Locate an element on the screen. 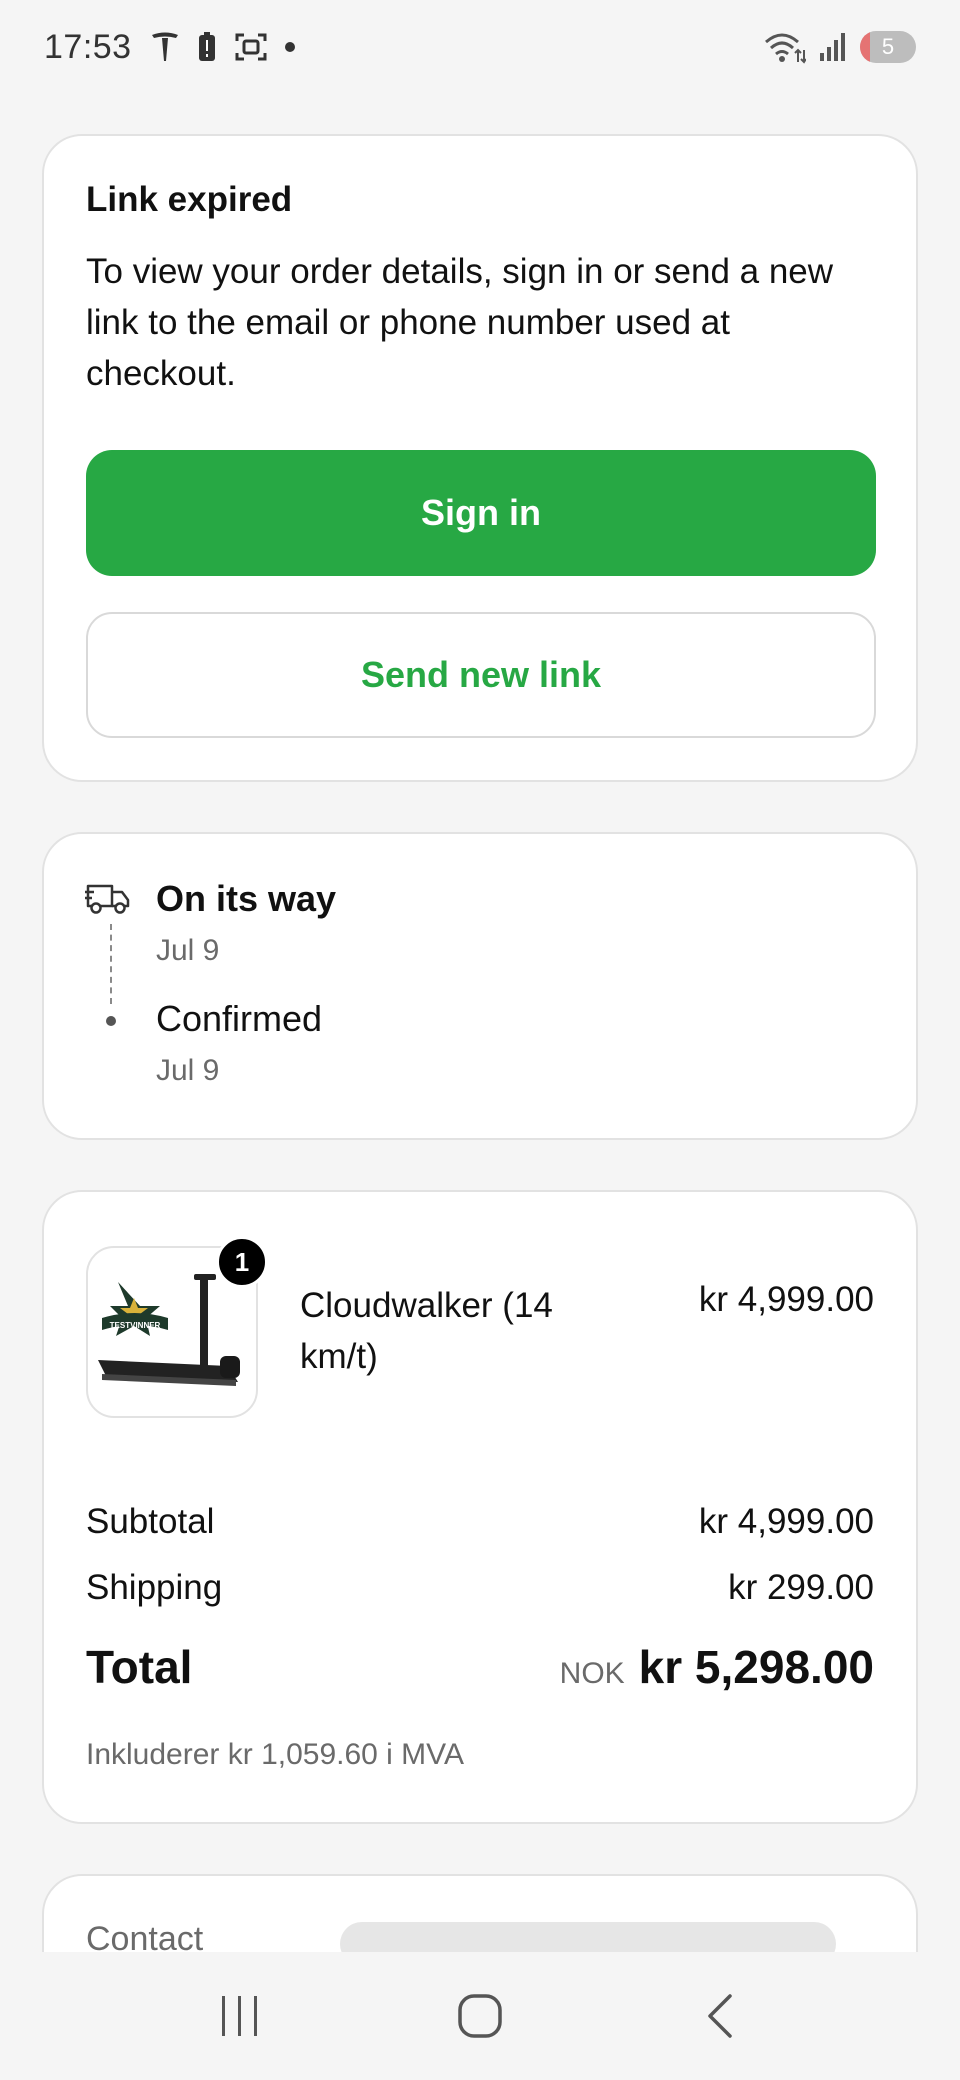 Image resolution: width=960 pixels, height=2080 pixels. subtotal-label: Subtotal is located at coordinates (150, 1521).